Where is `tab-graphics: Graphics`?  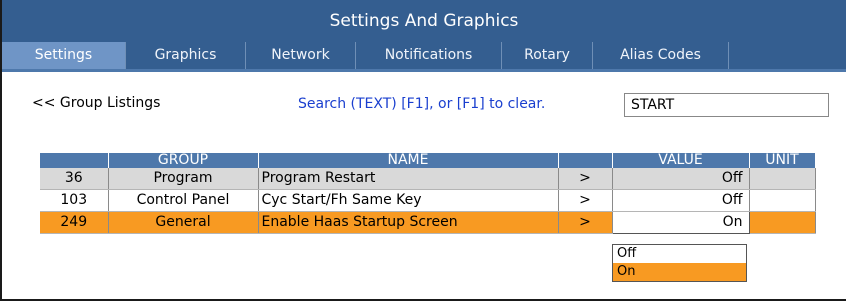 tab-graphics: Graphics is located at coordinates (186, 55).